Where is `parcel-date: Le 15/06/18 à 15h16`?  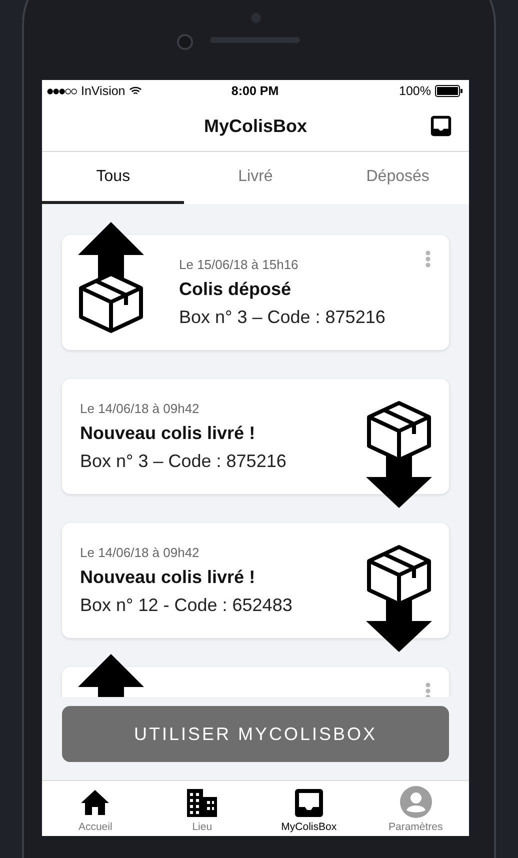
parcel-date: Le 15/06/18 à 15h16 is located at coordinates (238, 264).